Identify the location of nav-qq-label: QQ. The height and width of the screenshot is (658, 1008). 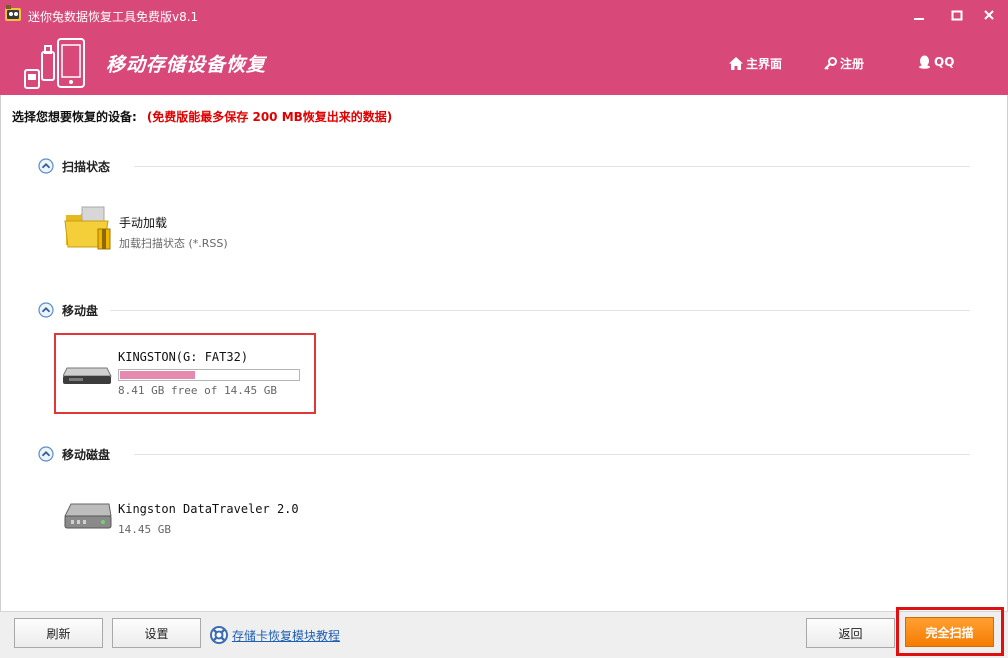
(944, 62).